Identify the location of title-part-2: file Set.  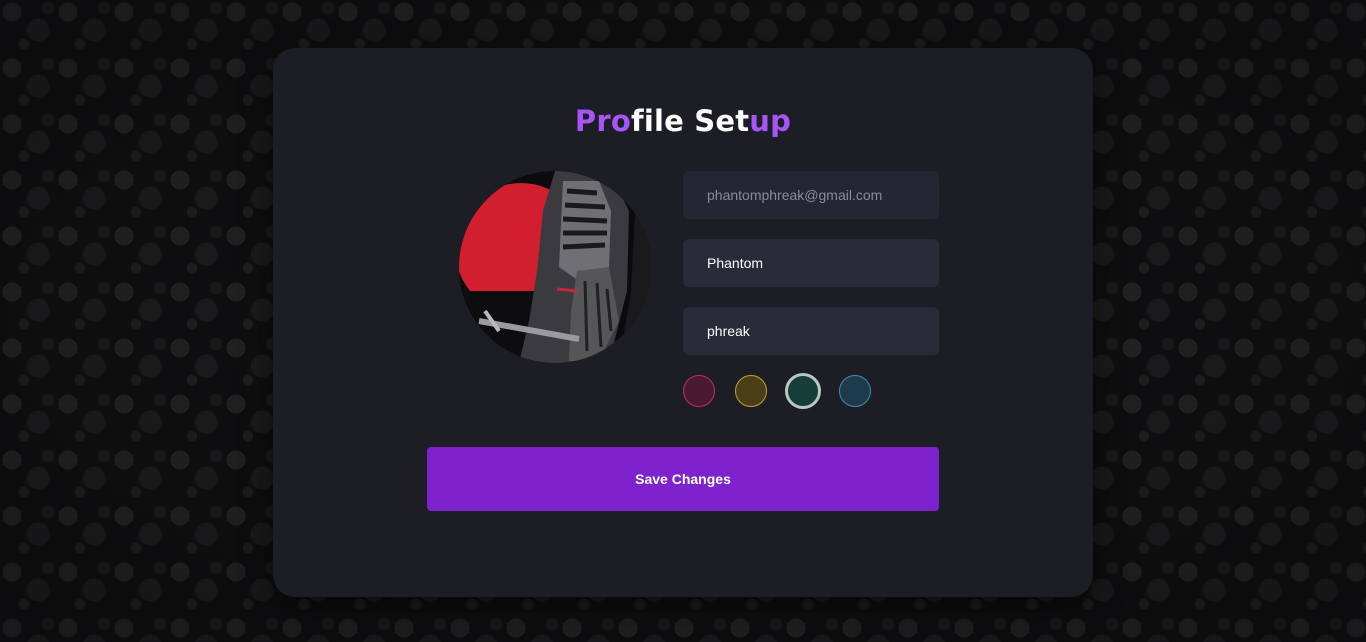
(690, 121).